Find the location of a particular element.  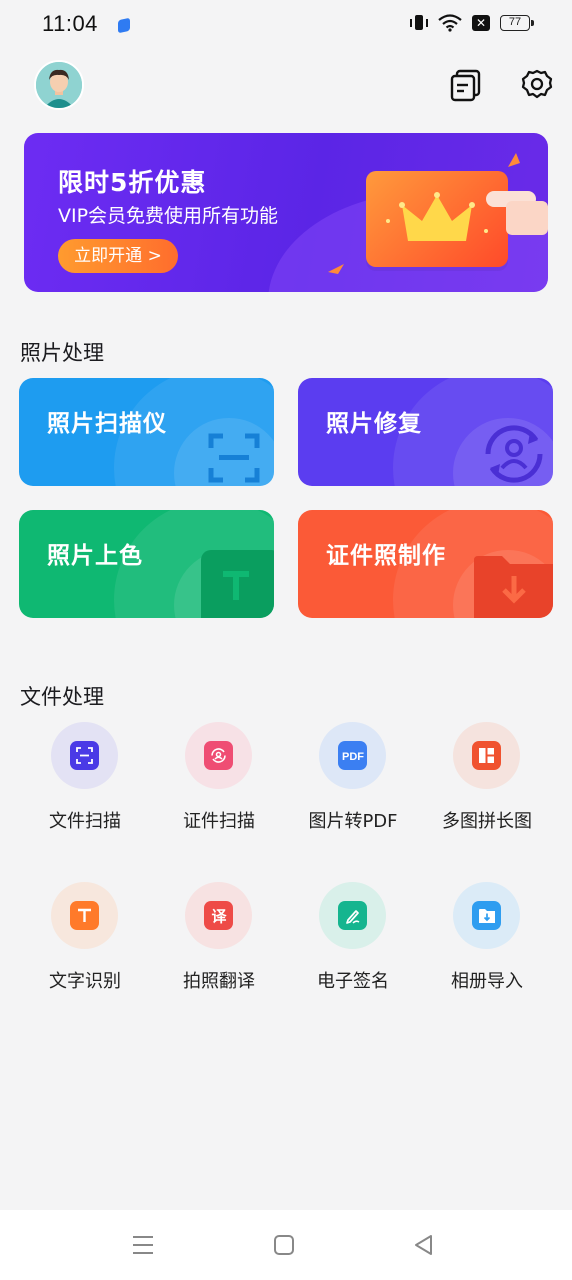

gear-icon is located at coordinates (537, 85).